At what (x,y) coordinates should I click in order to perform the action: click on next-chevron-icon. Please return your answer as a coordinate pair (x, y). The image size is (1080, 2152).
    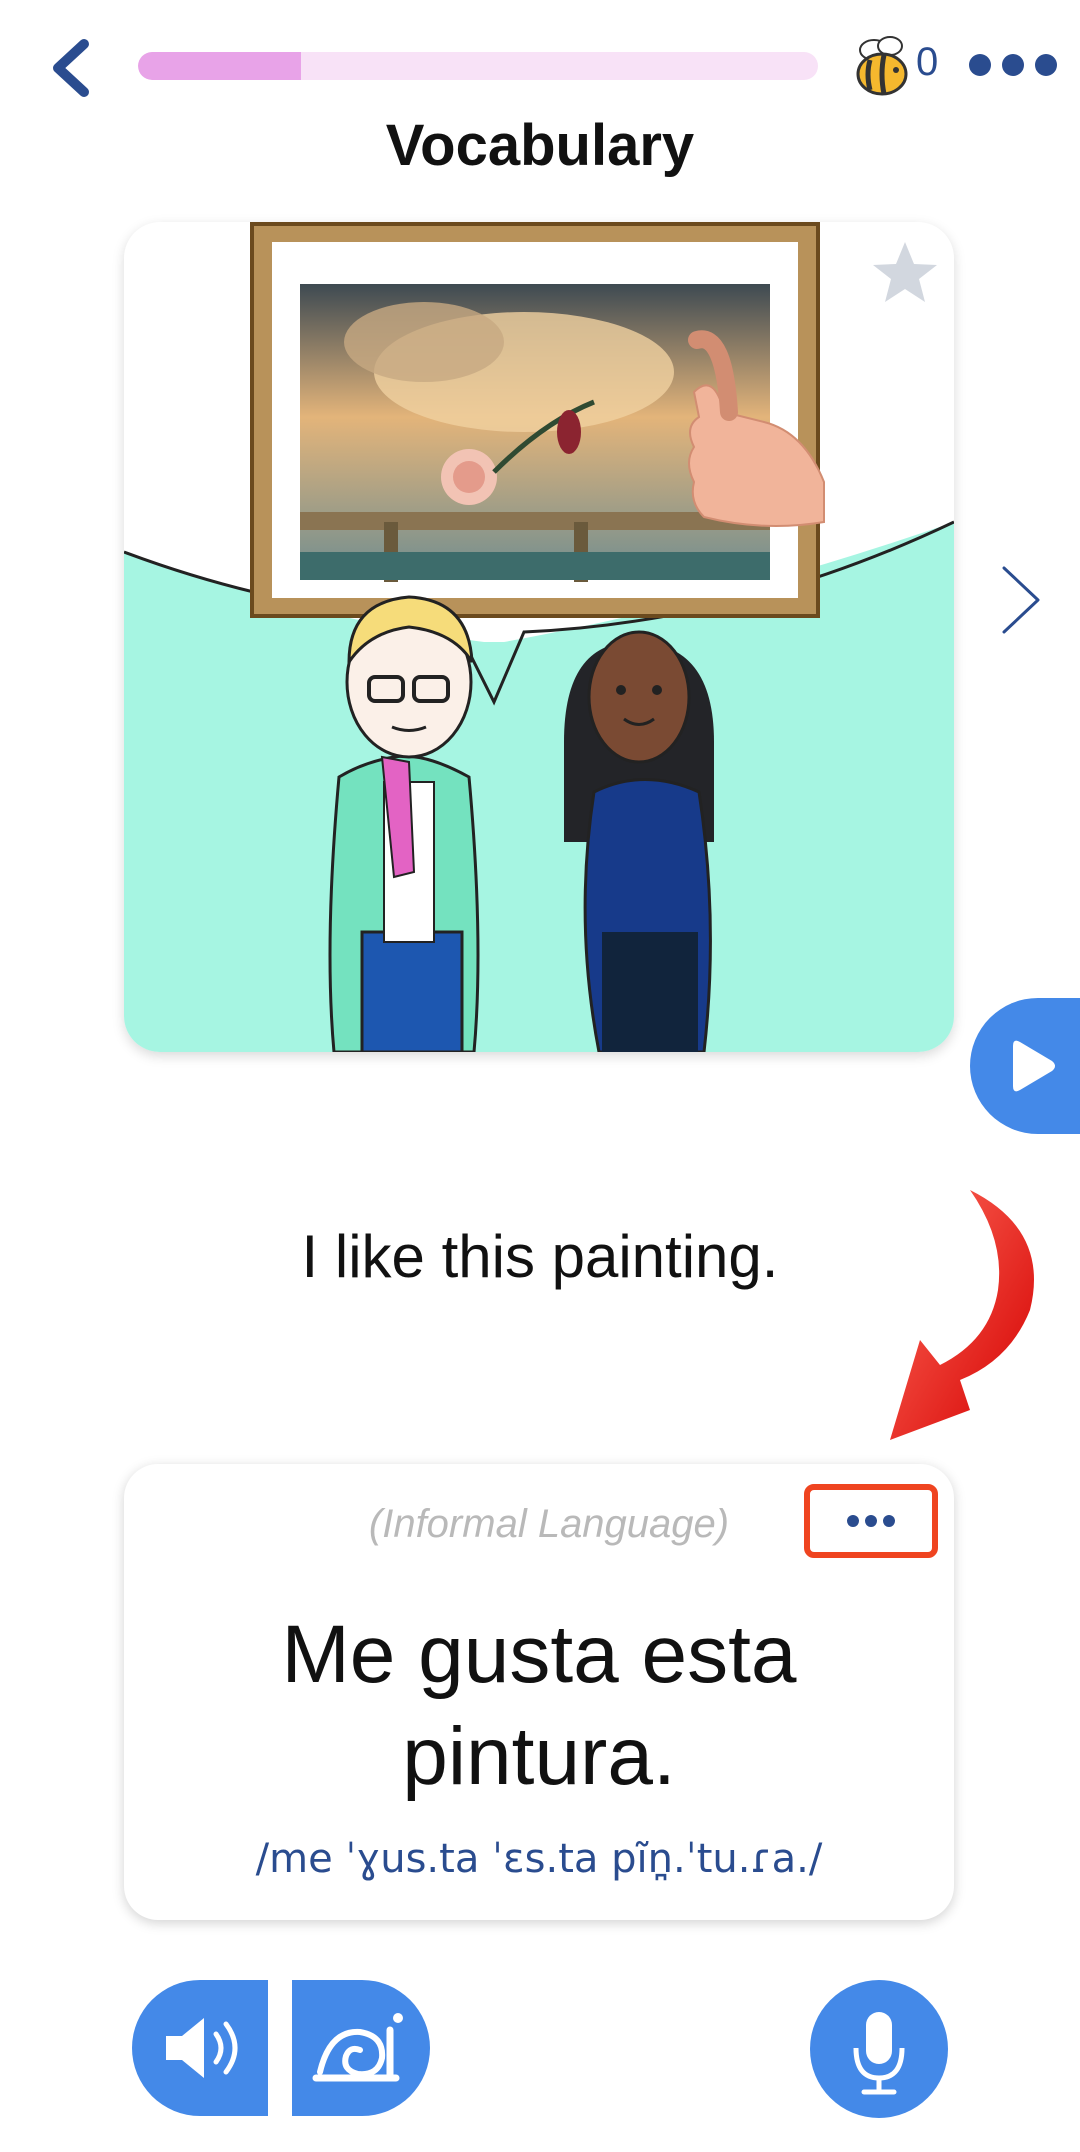
    Looking at the image, I should click on (1021, 600).